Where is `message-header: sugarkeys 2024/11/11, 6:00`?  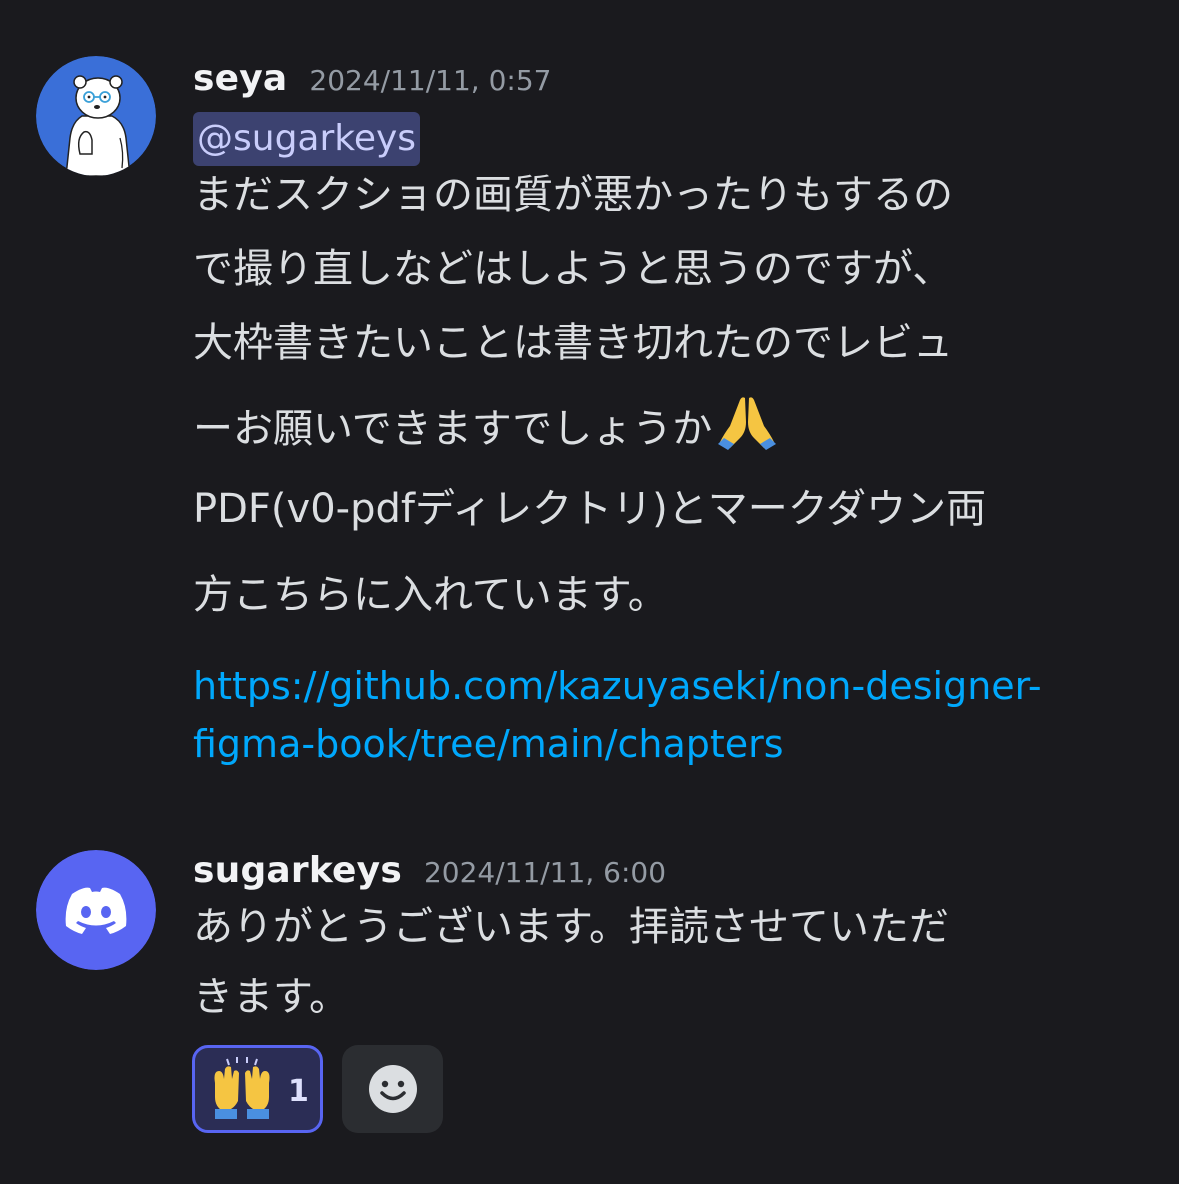
message-header: sugarkeys 2024/11/11, 6:00 is located at coordinates (429, 870).